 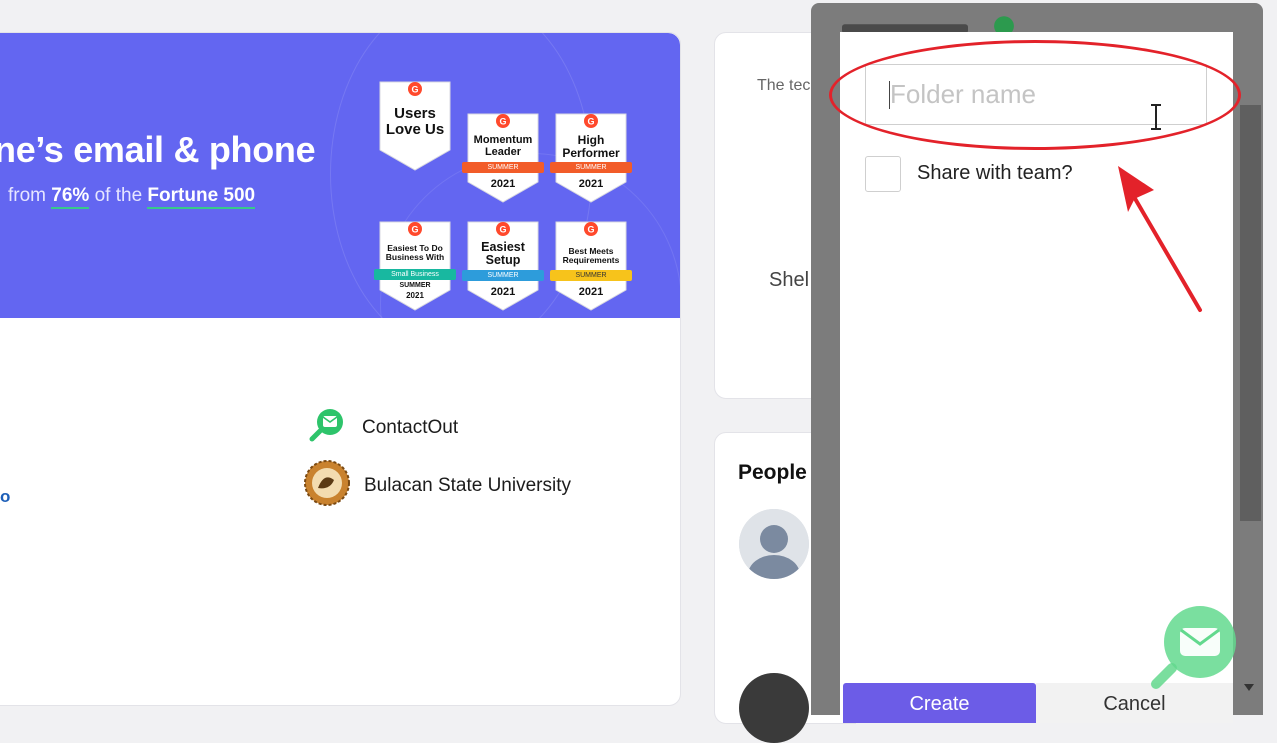 I want to click on highlight-ellipse, so click(x=1035, y=95).